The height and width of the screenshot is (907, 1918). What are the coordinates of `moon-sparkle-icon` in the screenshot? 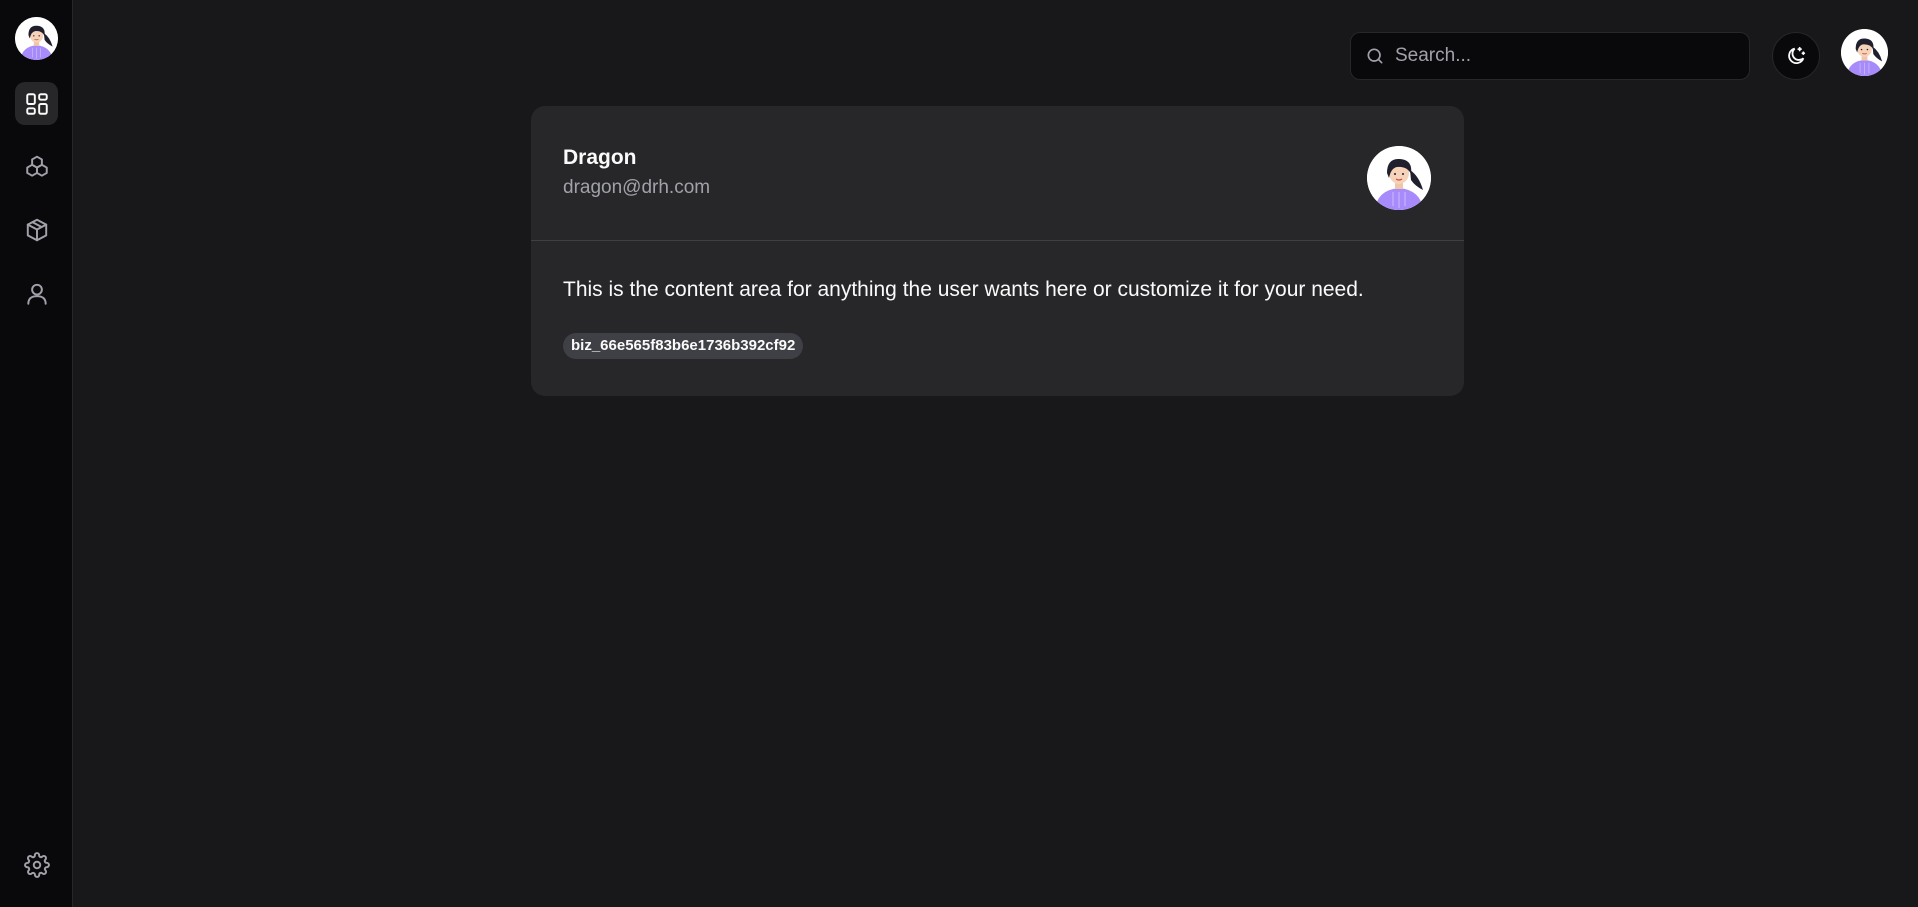 It's located at (1797, 55).